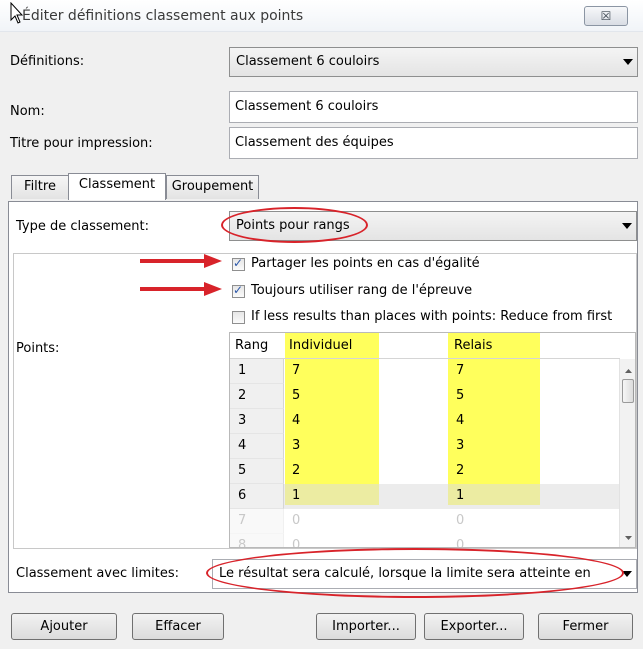 The image size is (643, 649). What do you see at coordinates (433, 62) in the screenshot?
I see `definitions-select: Classement 6 couloirs` at bounding box center [433, 62].